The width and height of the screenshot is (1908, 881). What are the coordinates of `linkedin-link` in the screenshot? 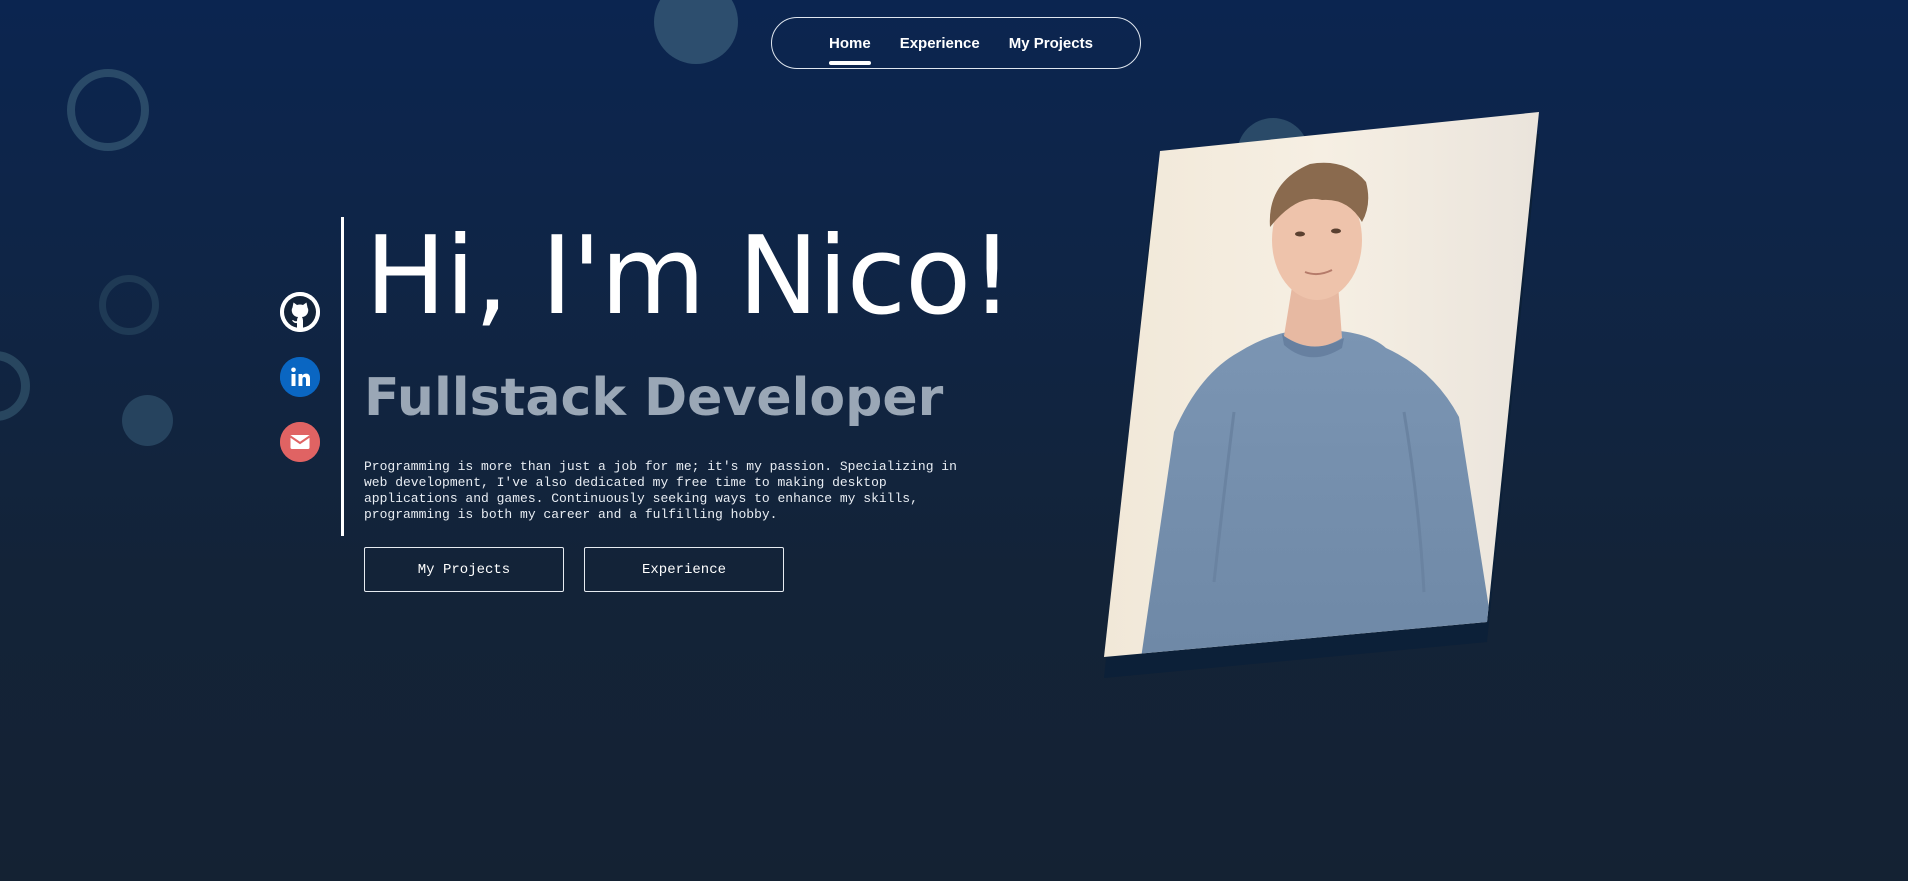 It's located at (300, 377).